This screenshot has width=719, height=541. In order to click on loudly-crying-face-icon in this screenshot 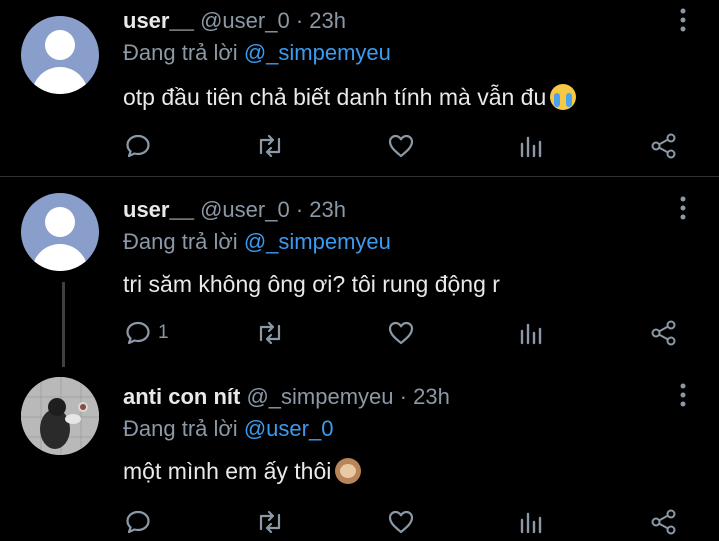, I will do `click(563, 97)`.